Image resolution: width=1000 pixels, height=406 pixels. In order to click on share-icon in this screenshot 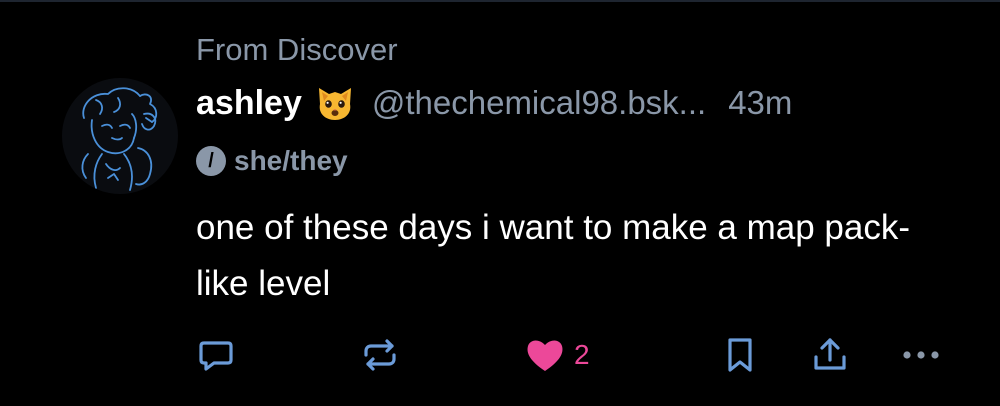, I will do `click(830, 354)`.